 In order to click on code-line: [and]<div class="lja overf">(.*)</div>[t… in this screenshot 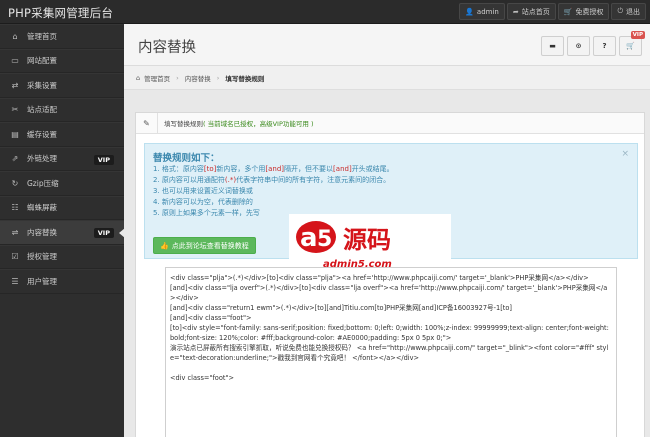, I will do `click(389, 293)`.